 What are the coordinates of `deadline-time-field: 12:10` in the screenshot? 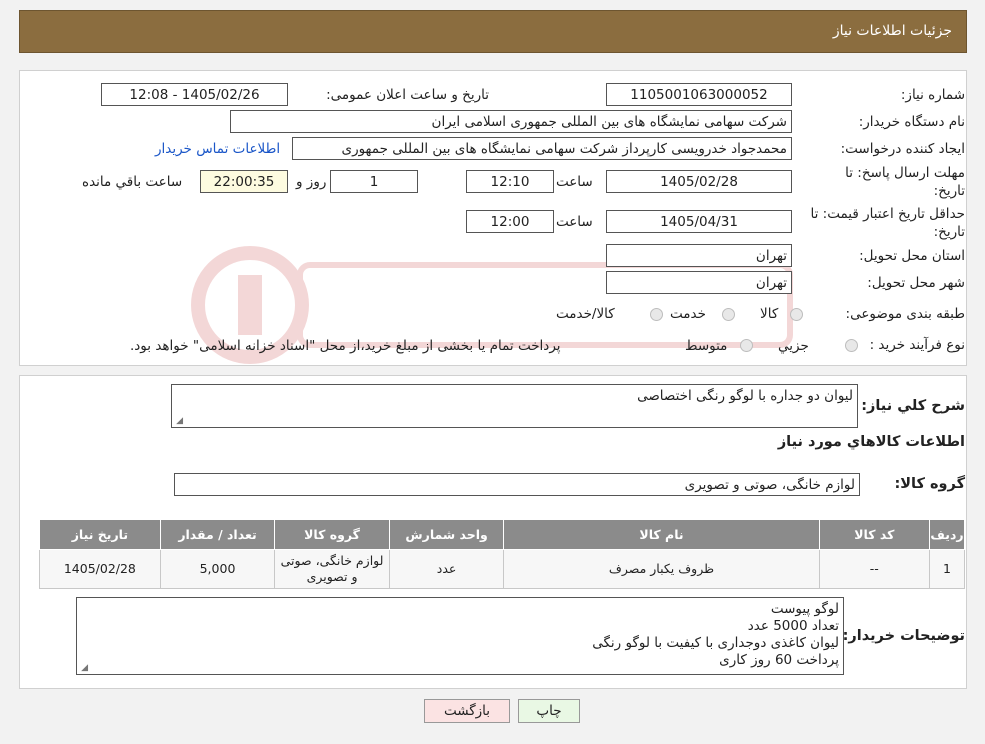 It's located at (510, 181).